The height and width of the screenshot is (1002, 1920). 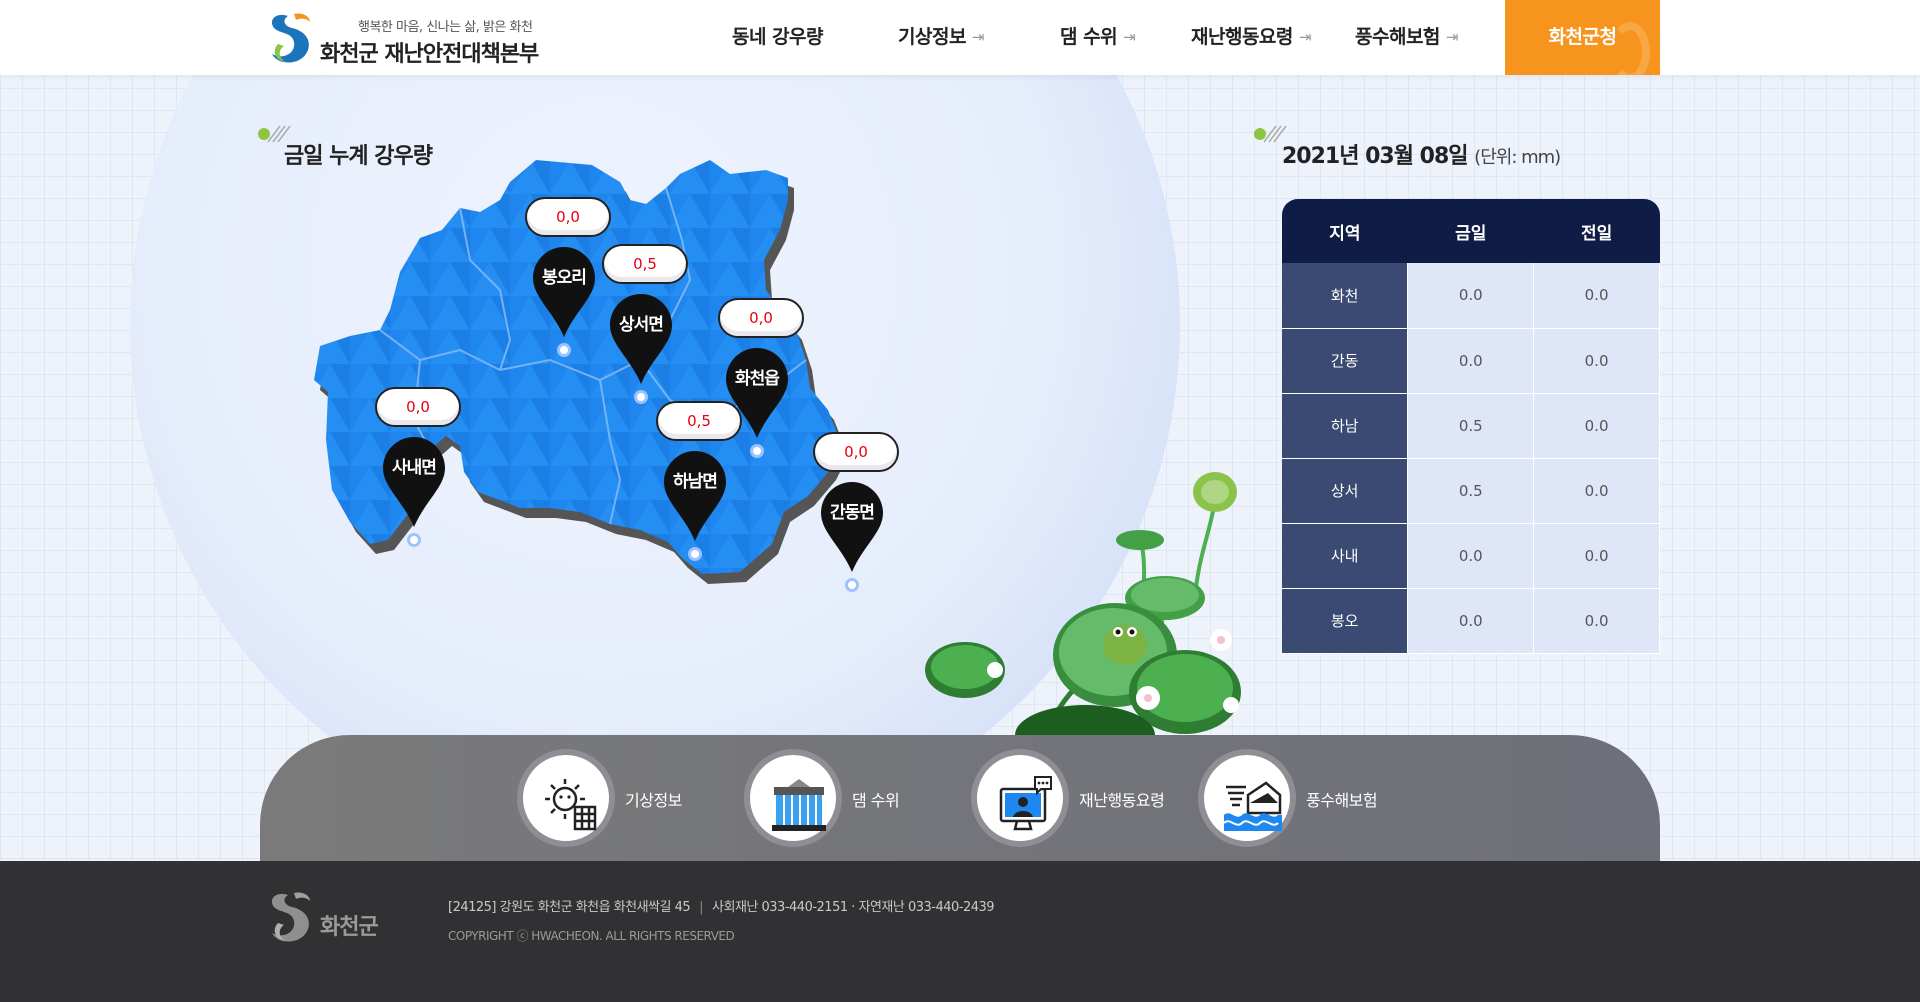 I want to click on table-row: 하남 0.5 0.0, so click(x=1471, y=426).